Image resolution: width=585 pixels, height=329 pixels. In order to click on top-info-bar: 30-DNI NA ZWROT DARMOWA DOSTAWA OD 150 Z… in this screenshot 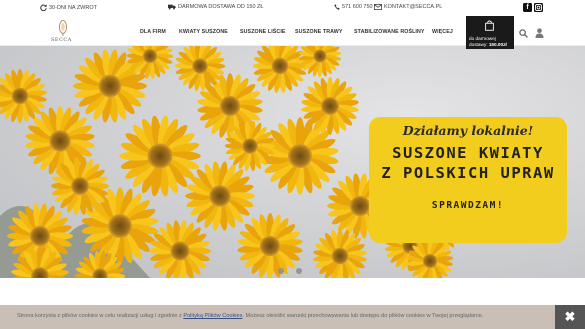, I will do `click(292, 8)`.